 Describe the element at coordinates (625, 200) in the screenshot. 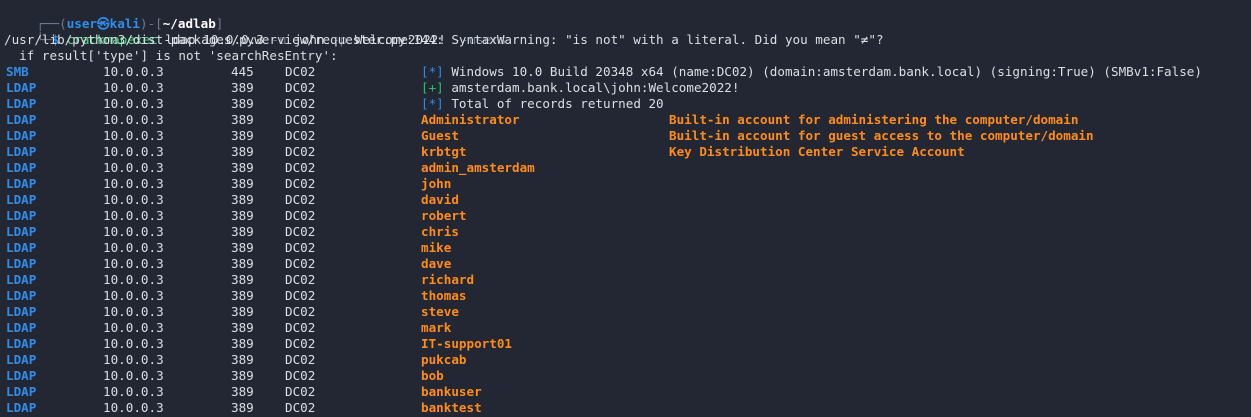

I see `output-row: LDAP 10.0.0.3 389 DC02 david` at that location.